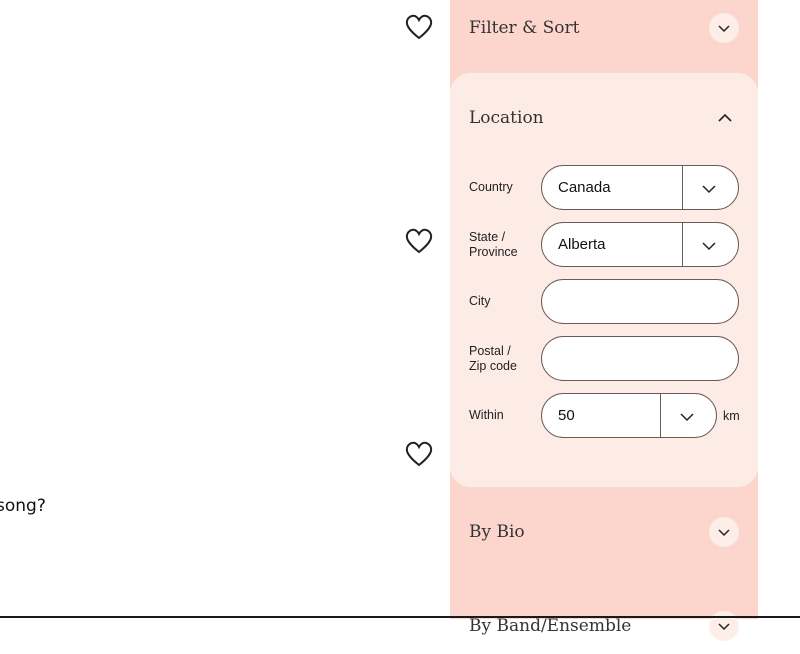 The image size is (800, 654). What do you see at coordinates (604, 28) in the screenshot?
I see `filter-sort-header: Filter & Sort` at bounding box center [604, 28].